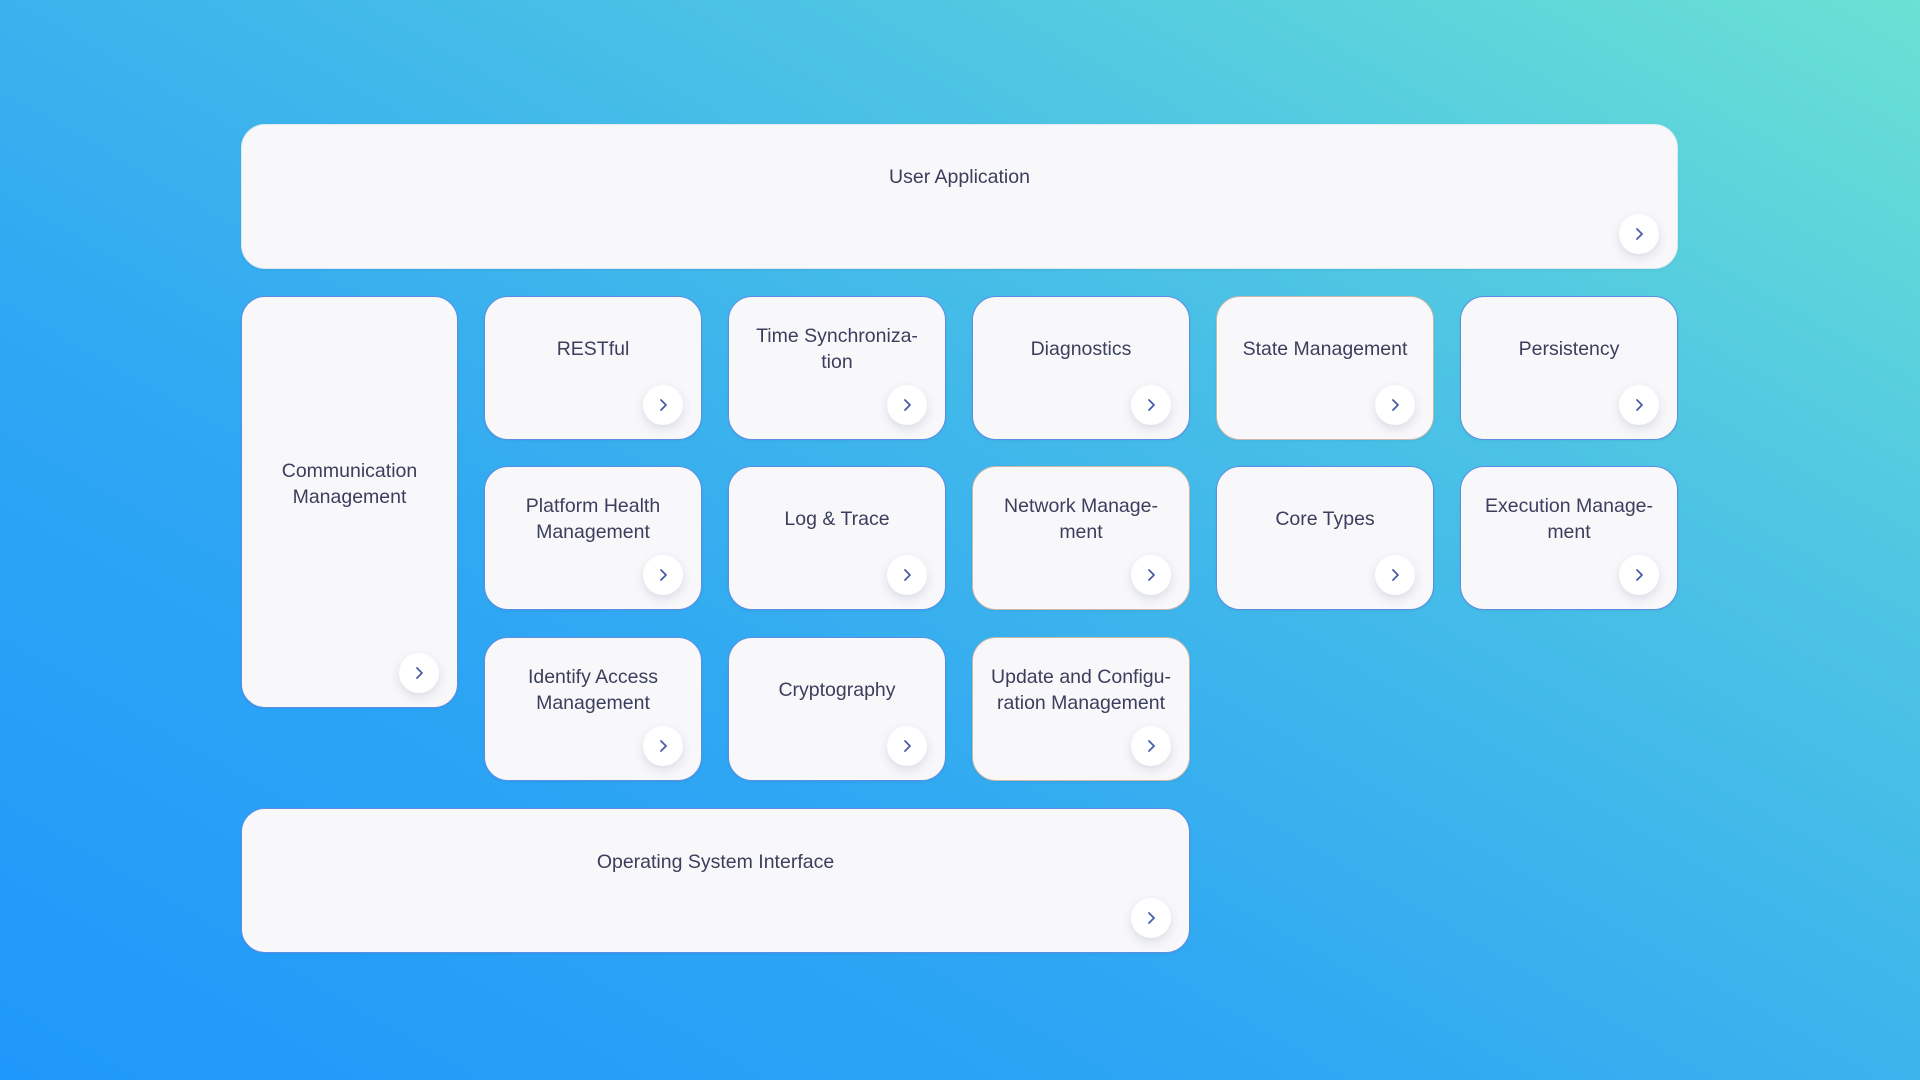 Image resolution: width=1920 pixels, height=1080 pixels. I want to click on card-label: Core Types, so click(1325, 519).